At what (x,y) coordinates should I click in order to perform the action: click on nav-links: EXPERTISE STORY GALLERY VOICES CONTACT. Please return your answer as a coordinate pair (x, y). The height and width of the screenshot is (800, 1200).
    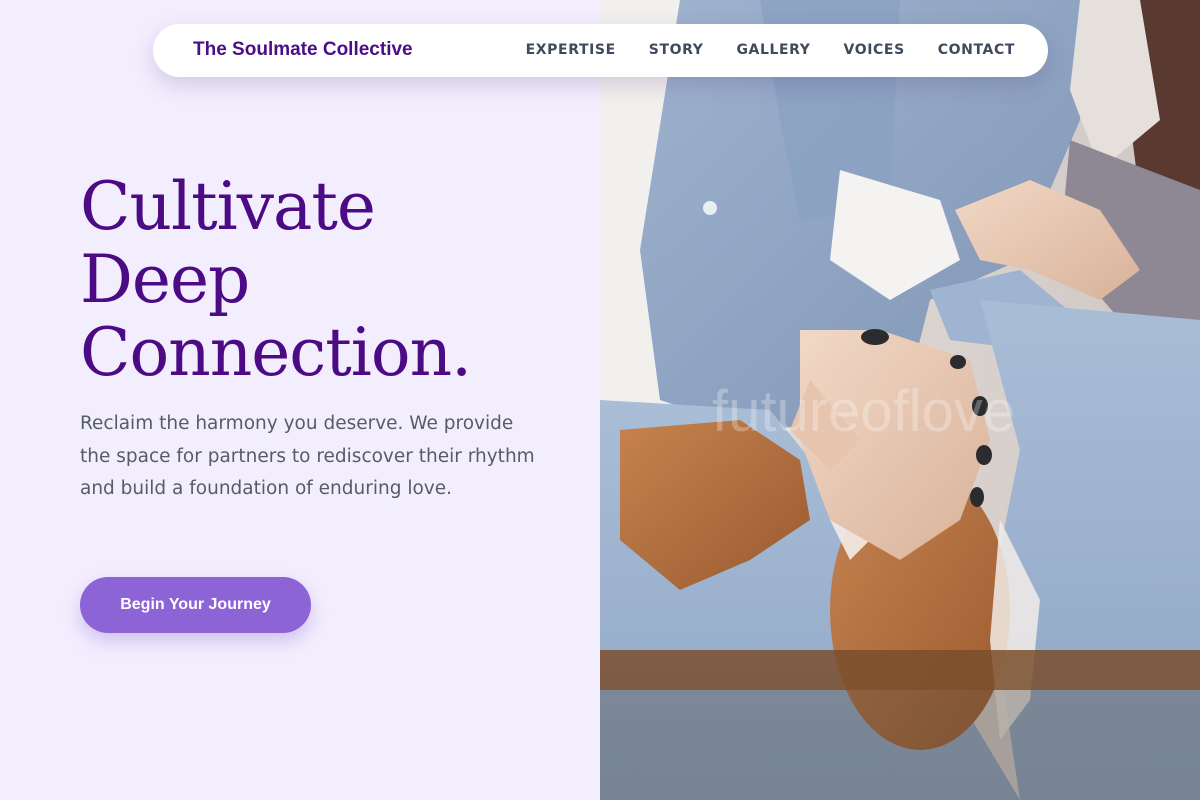
    Looking at the image, I should click on (754, 50).